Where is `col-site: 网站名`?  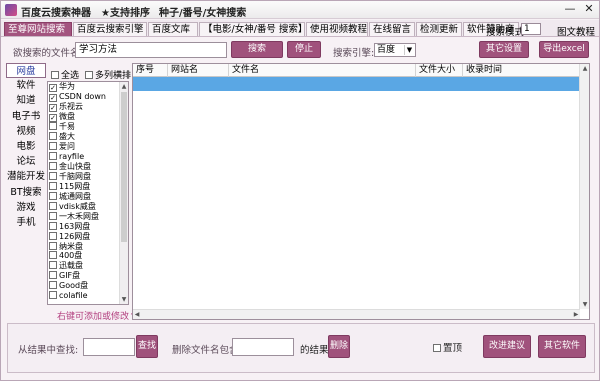
col-site: 网站名 is located at coordinates (198, 70).